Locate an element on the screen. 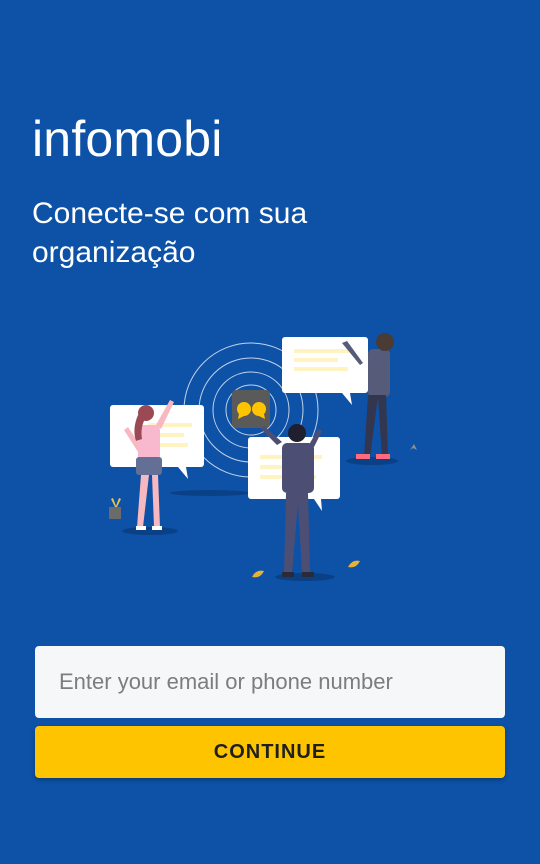  chat-card-top is located at coordinates (325, 371).